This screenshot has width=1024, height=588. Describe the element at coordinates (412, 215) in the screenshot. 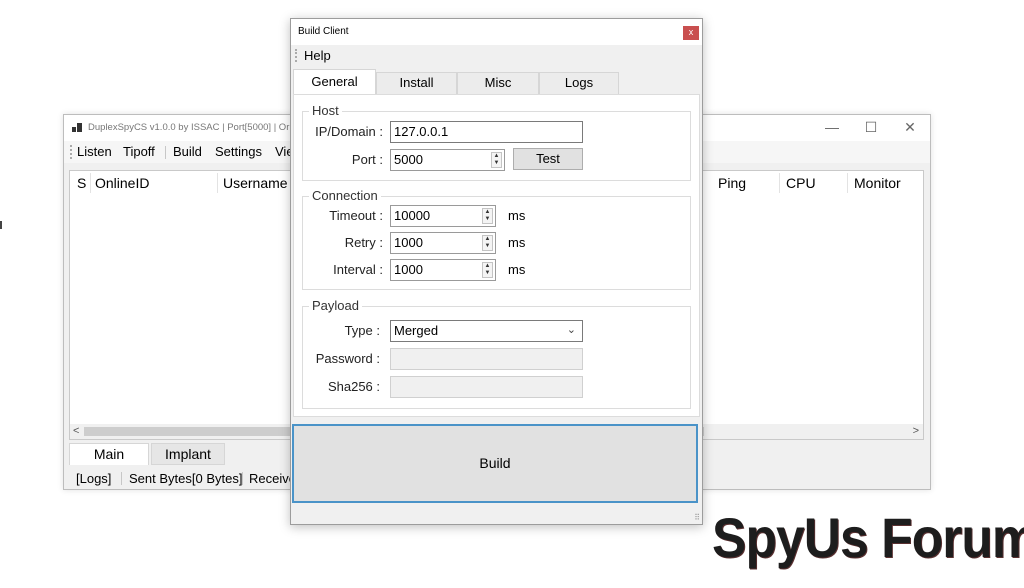

I see `timeout-value: 10000` at that location.